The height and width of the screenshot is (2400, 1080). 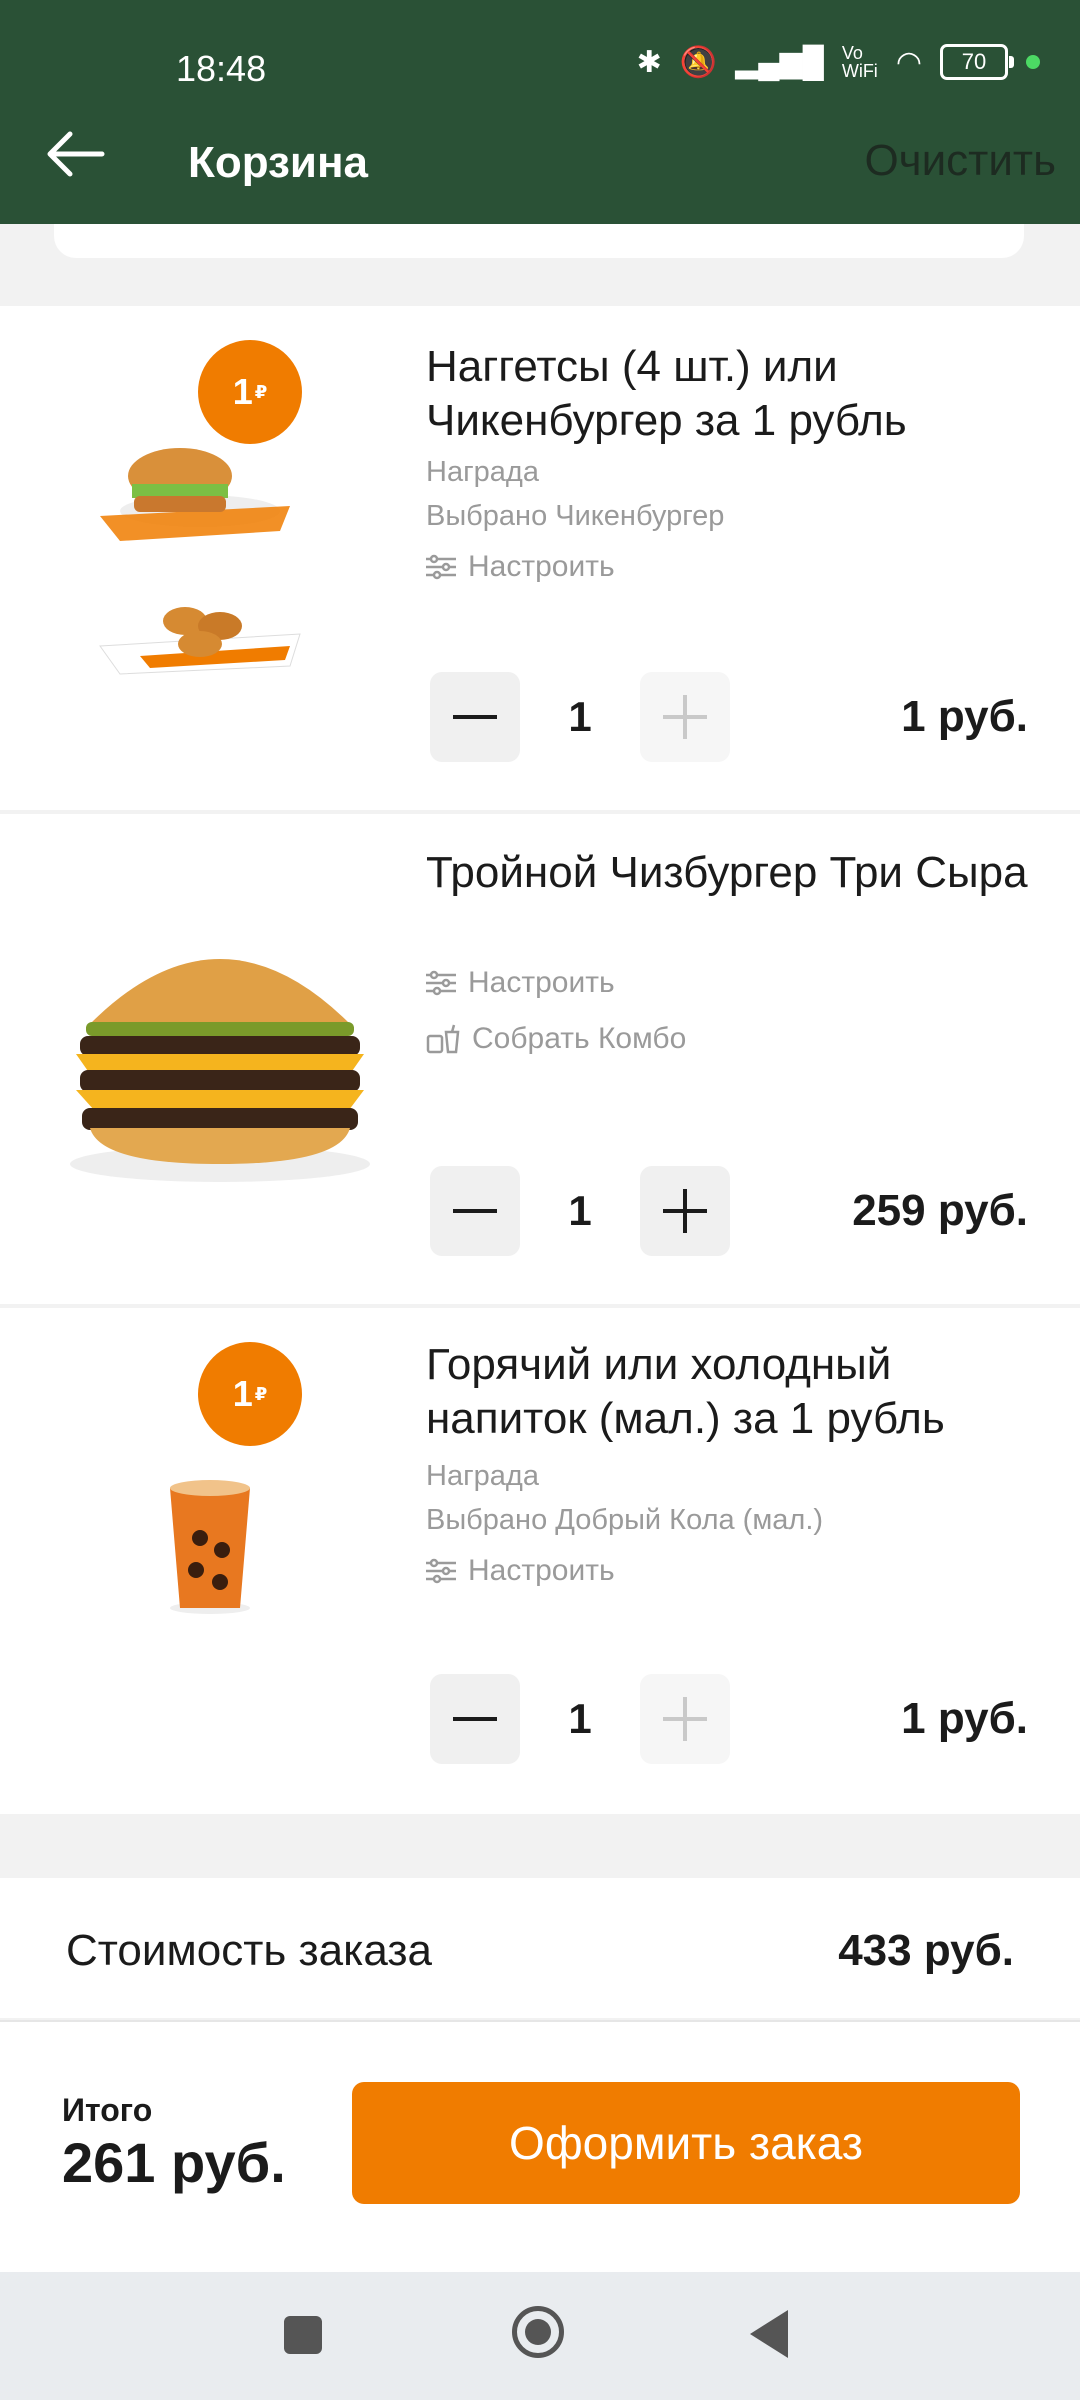 What do you see at coordinates (249, 1950) in the screenshot?
I see `order-cost-label: Стоимость заказа` at bounding box center [249, 1950].